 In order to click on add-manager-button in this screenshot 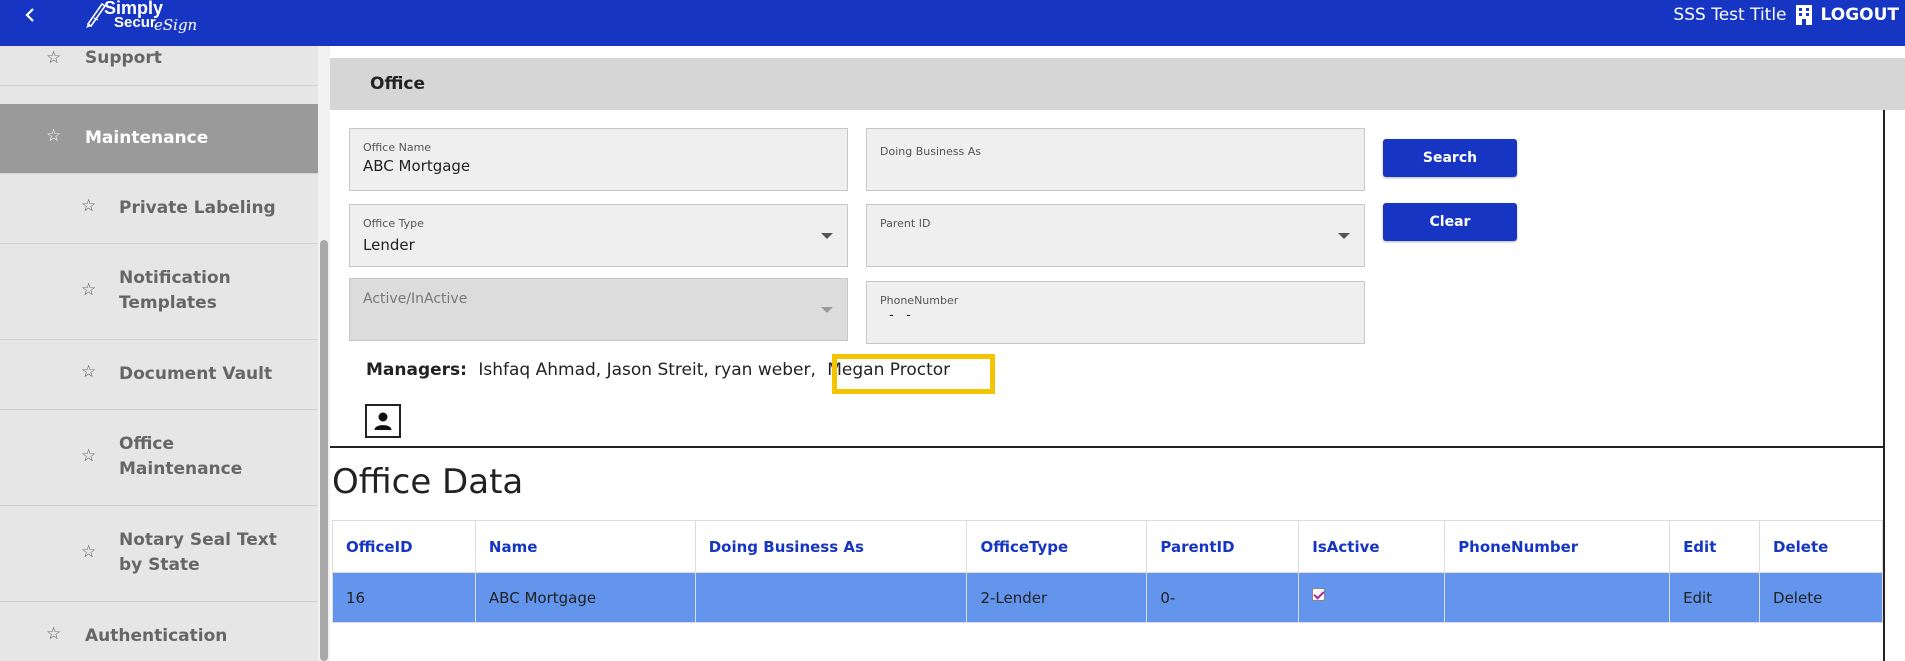, I will do `click(383, 421)`.